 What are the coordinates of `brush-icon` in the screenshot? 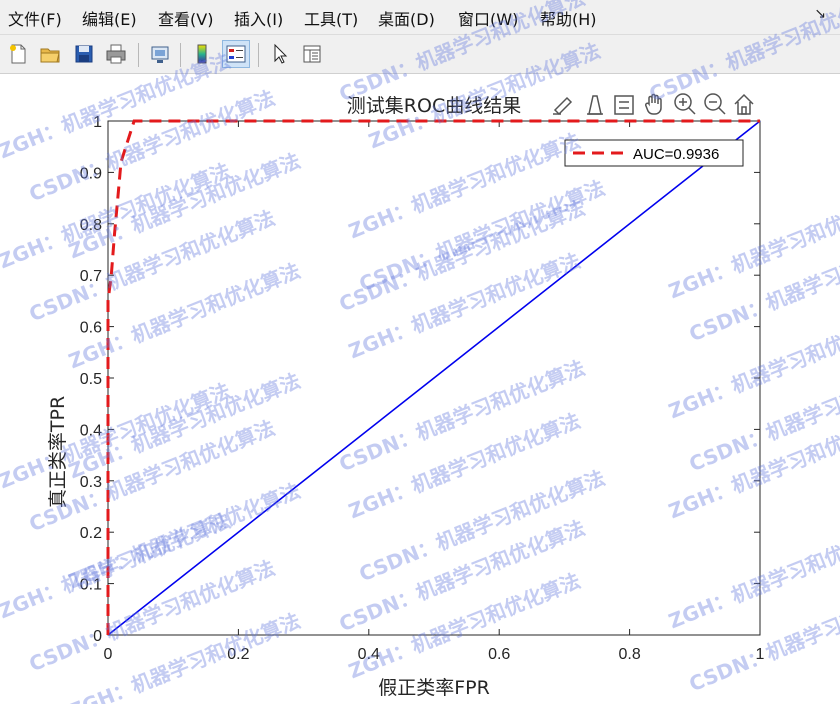 It's located at (563, 106).